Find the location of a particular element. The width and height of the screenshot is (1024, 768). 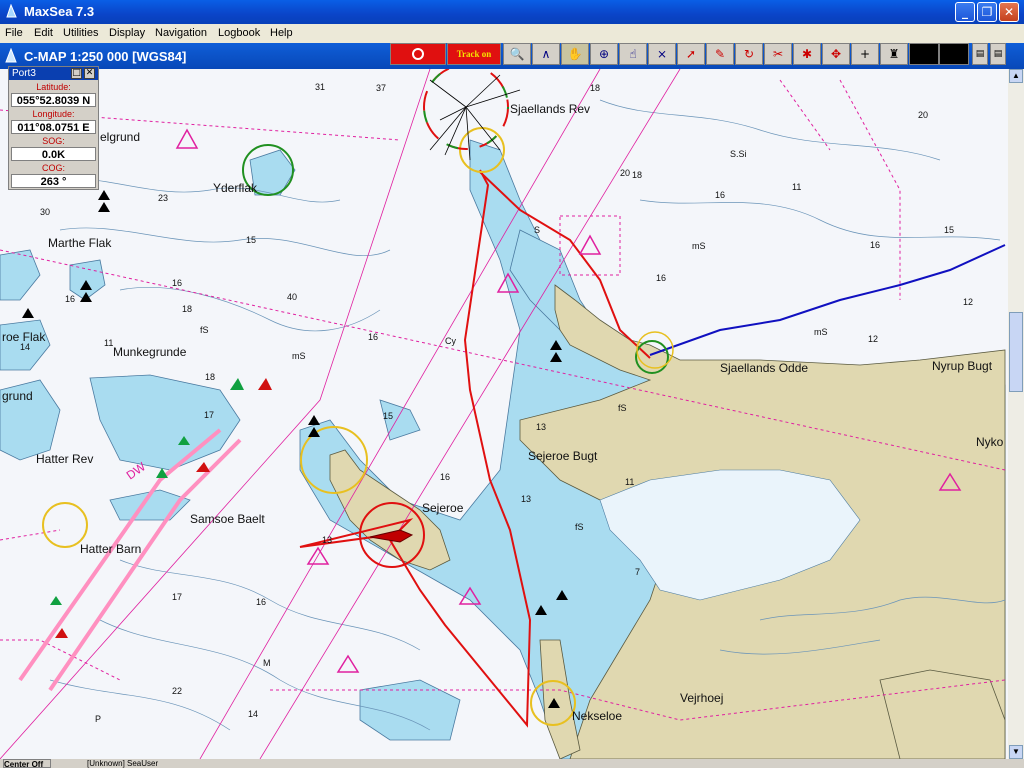

menu-file: File is located at coordinates (14, 33).